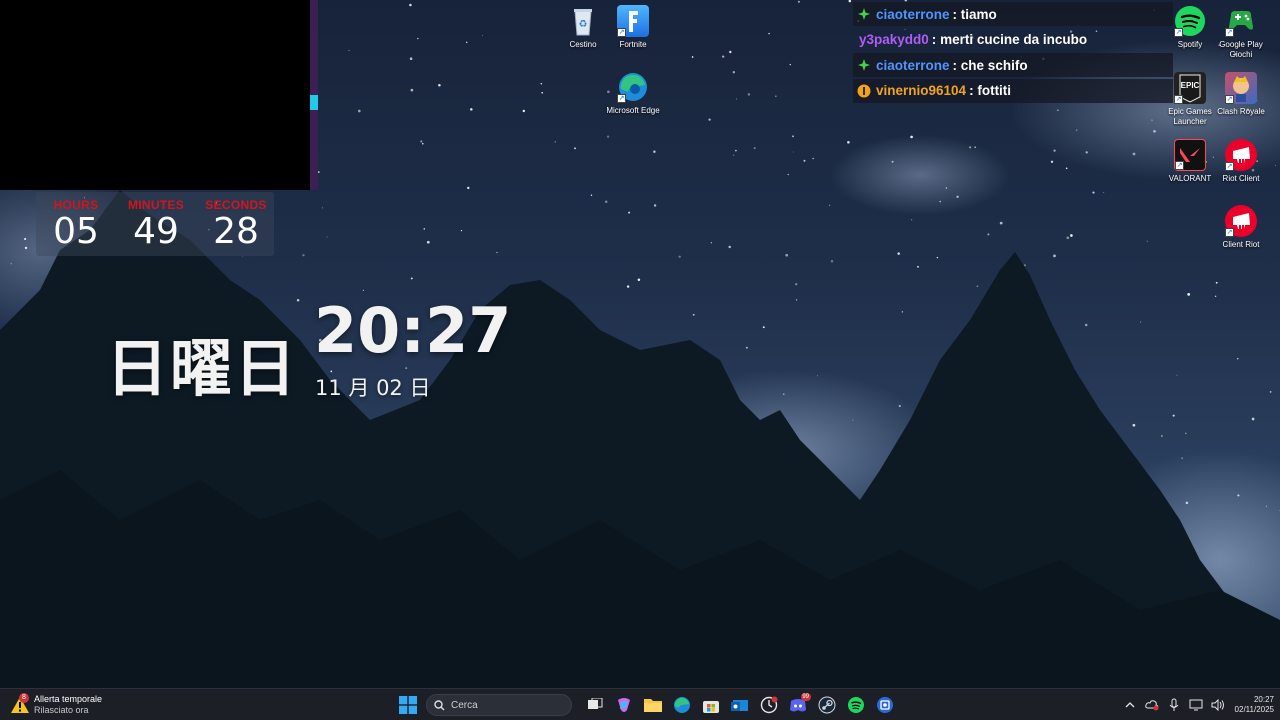 This screenshot has height=720, width=1280. I want to click on system-tray: 20:27 02/11/2025, so click(1197, 705).